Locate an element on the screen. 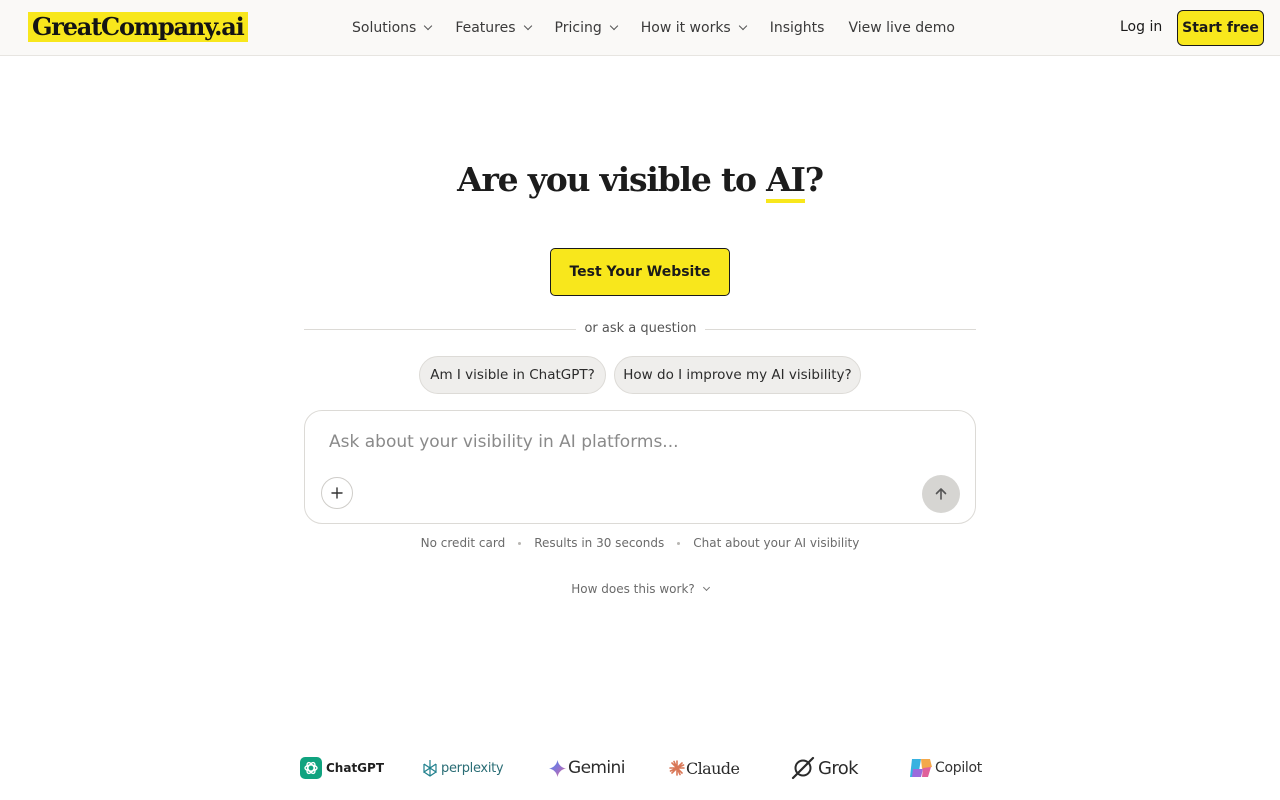  suggestion-chip-chatgpt: Am I visible in ChatGPT? is located at coordinates (512, 375).